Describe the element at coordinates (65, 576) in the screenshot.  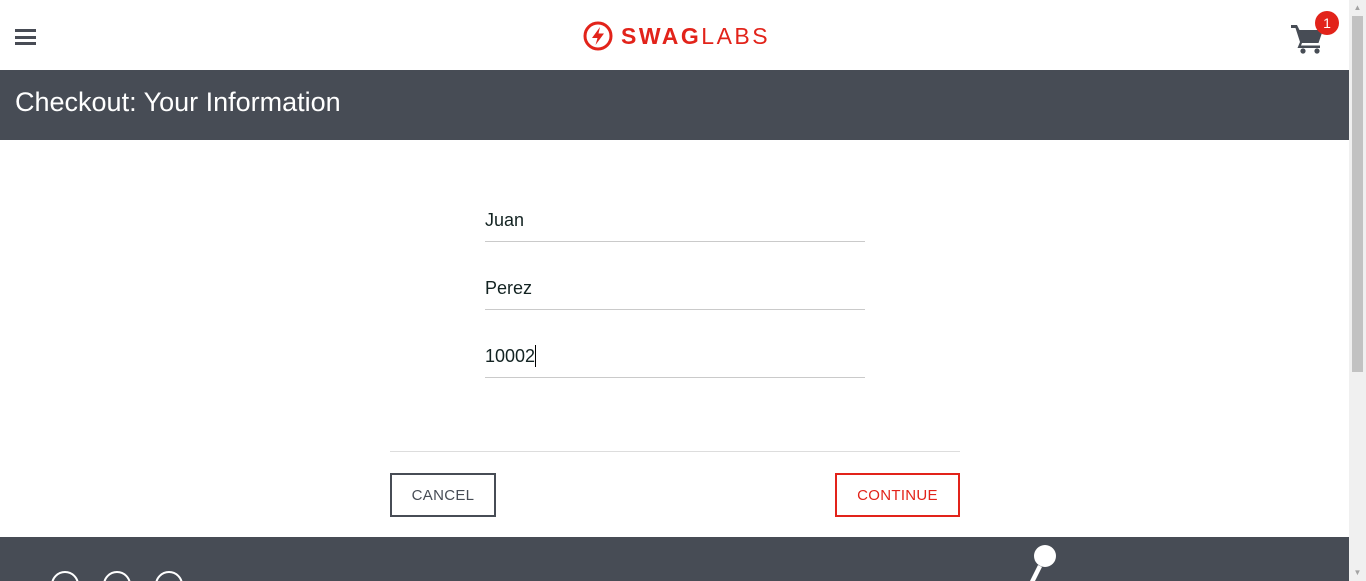
I see `twitter-icon` at that location.